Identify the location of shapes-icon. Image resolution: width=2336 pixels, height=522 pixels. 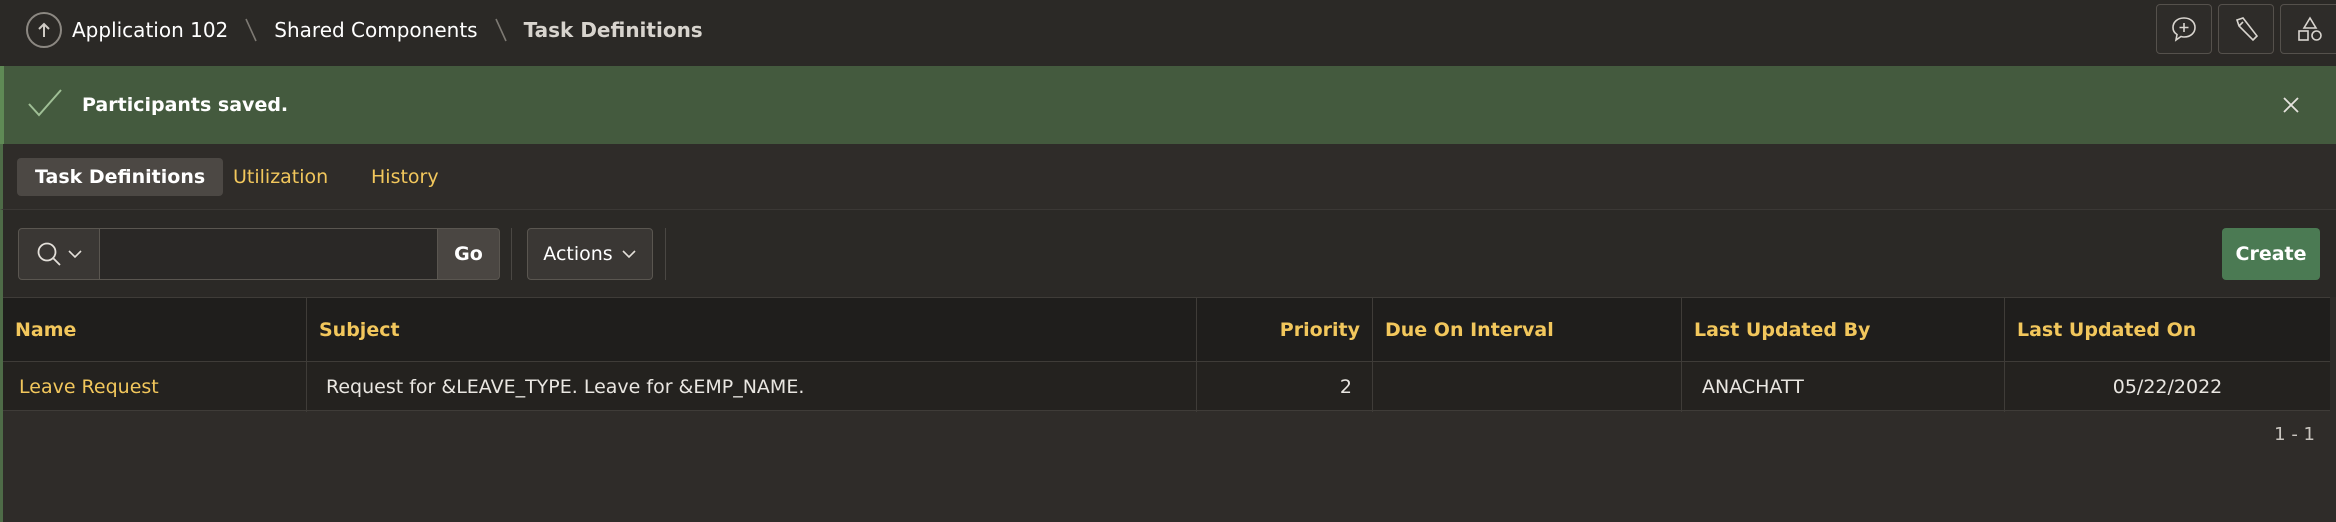
(2310, 28).